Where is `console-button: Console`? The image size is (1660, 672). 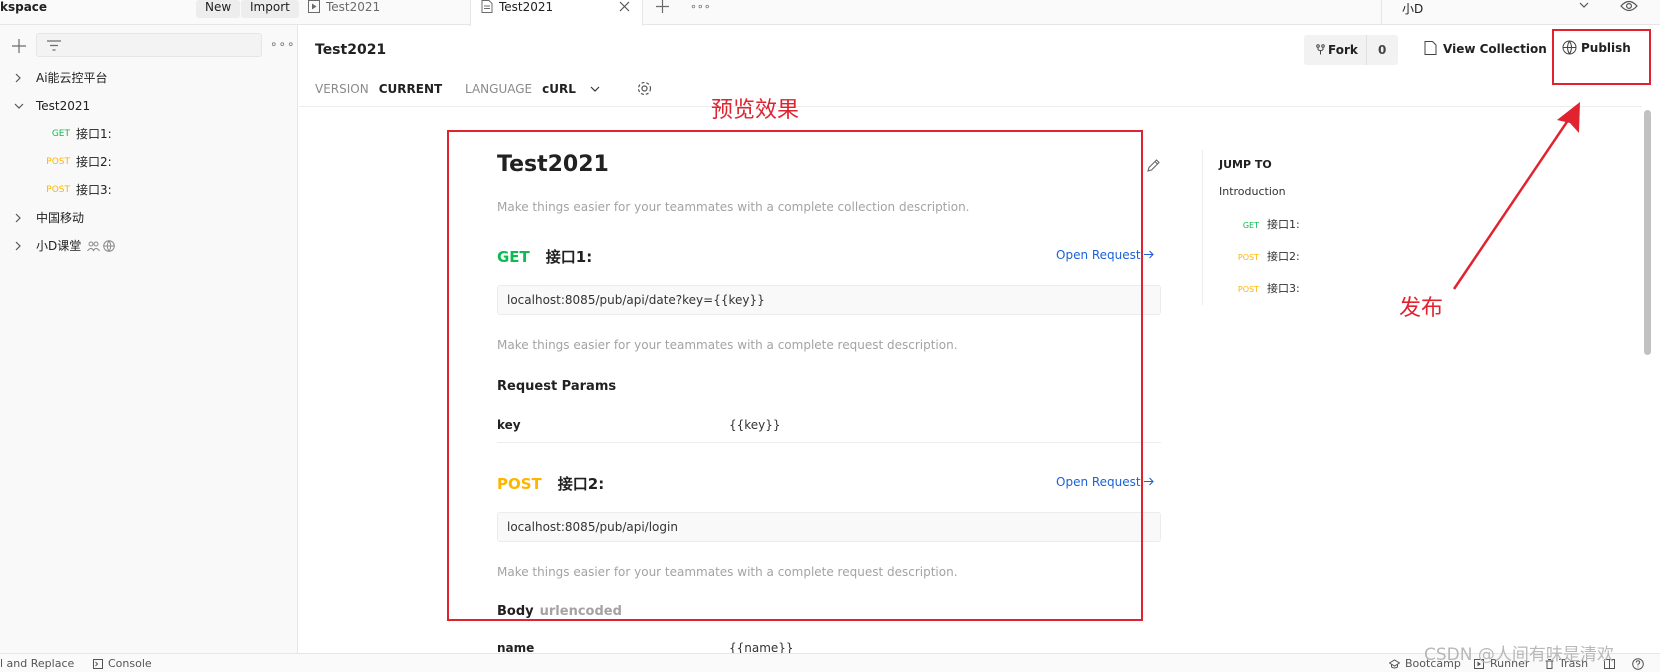 console-button: Console is located at coordinates (130, 663).